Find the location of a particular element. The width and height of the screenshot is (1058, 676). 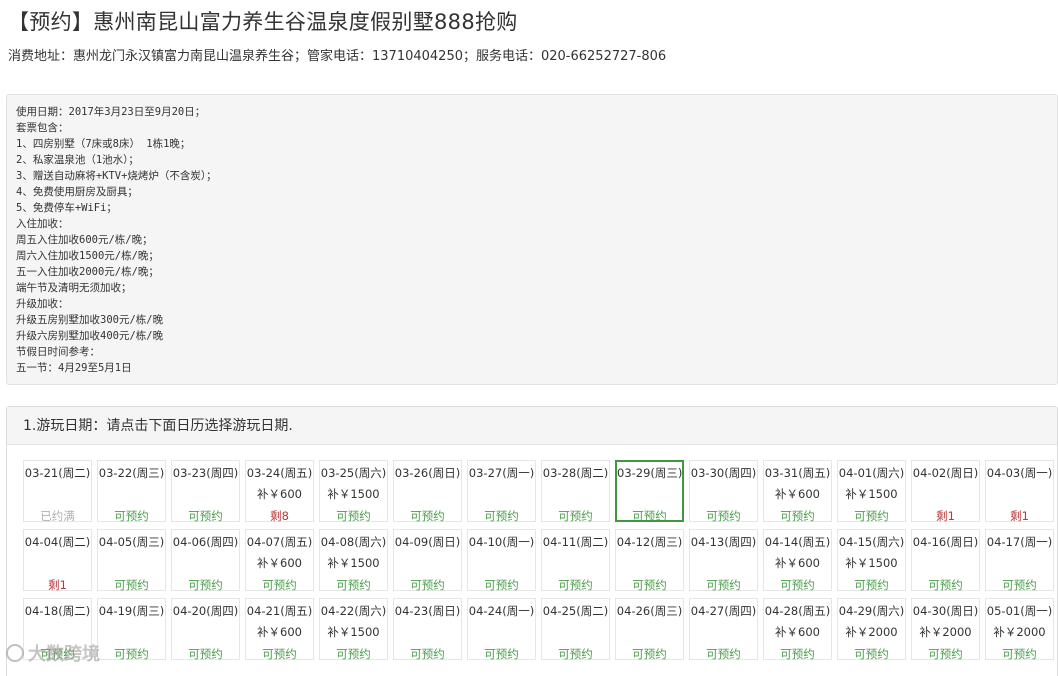

day-date: 03-28(周二) is located at coordinates (575, 473).